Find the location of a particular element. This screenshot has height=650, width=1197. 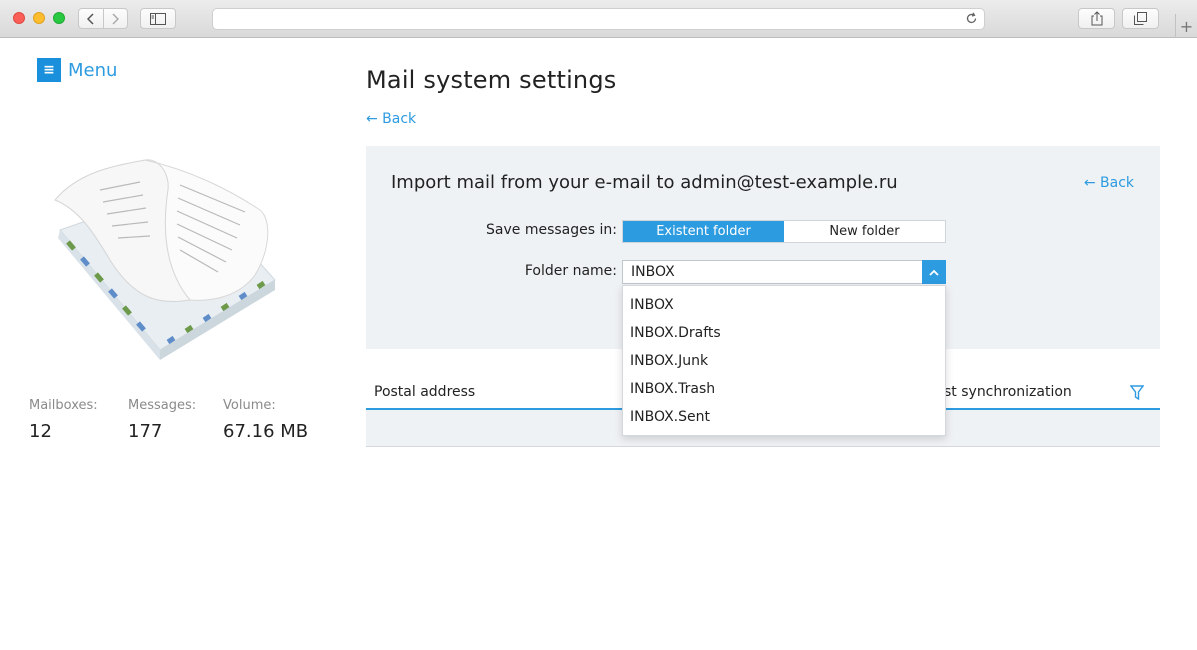

stat-value: 177 is located at coordinates (145, 431).